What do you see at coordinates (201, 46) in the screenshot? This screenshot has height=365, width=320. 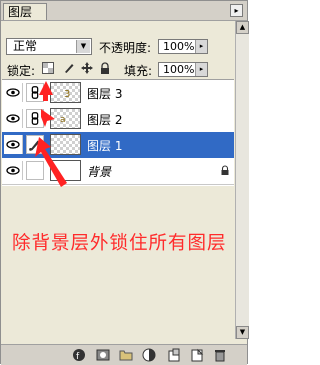 I see `opacity-slider-button: ▸` at bounding box center [201, 46].